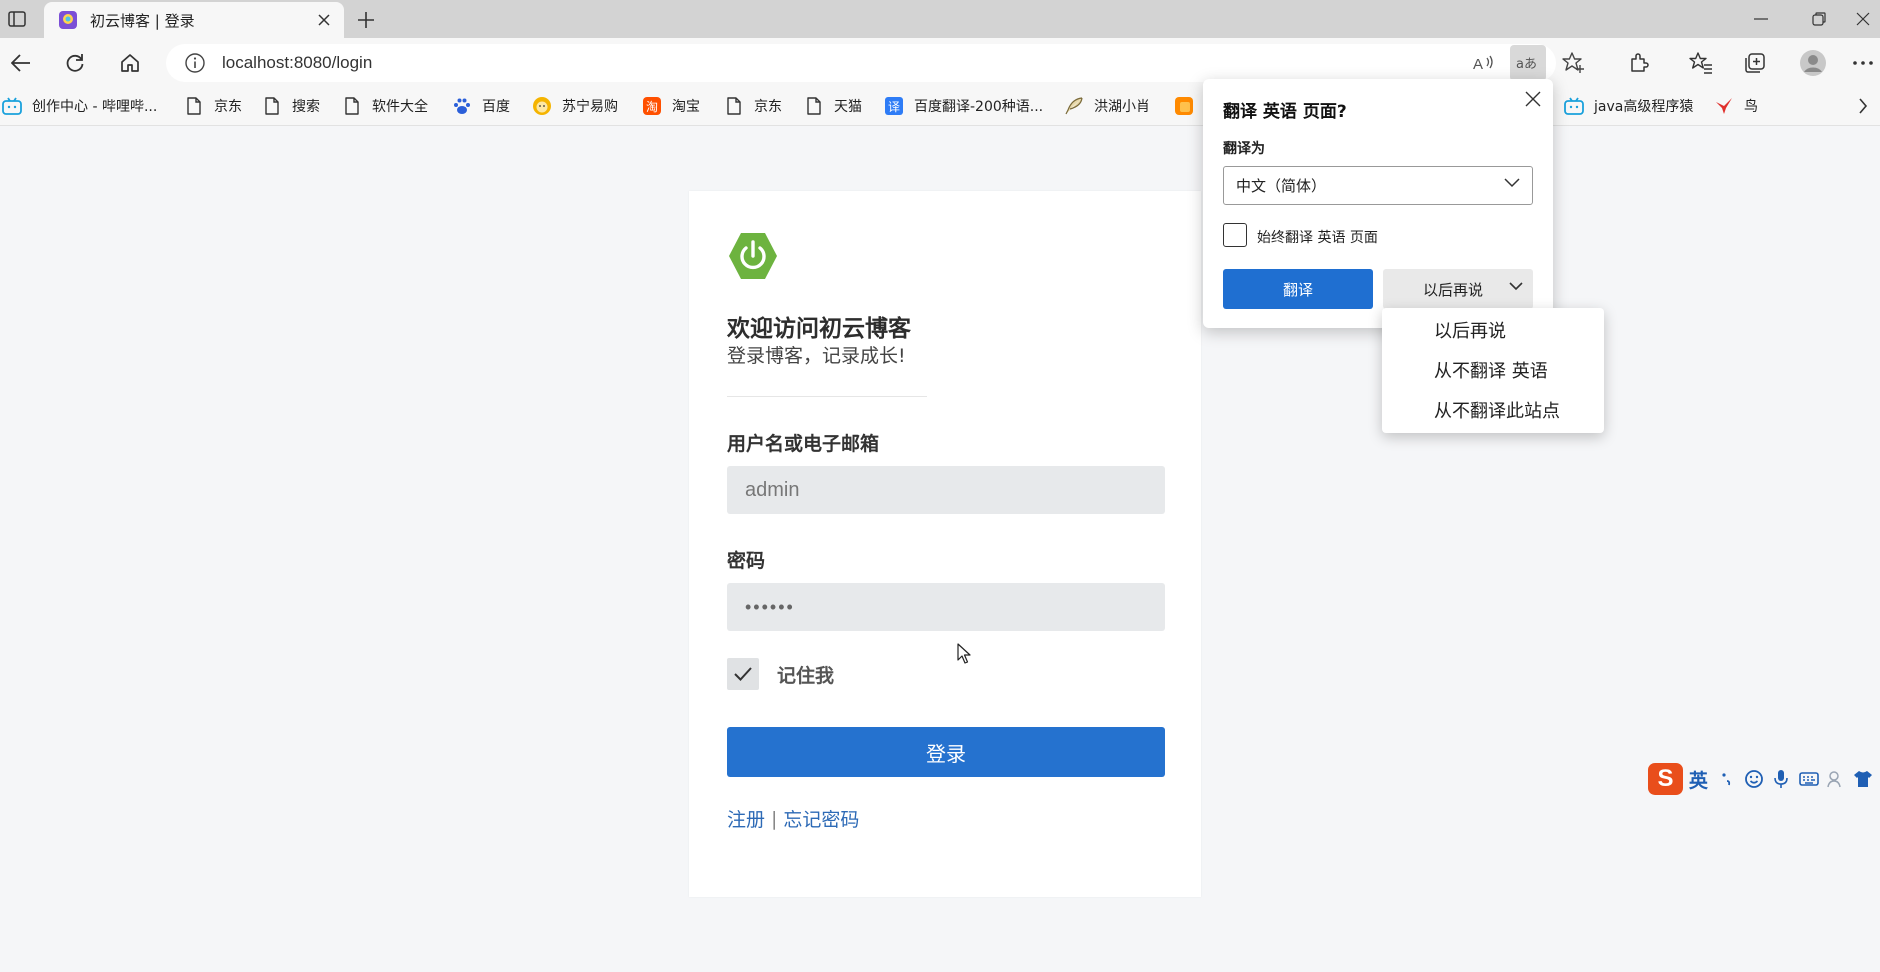 This screenshot has height=972, width=1880. Describe the element at coordinates (306, 107) in the screenshot. I see `favorite-label: 搜索` at that location.